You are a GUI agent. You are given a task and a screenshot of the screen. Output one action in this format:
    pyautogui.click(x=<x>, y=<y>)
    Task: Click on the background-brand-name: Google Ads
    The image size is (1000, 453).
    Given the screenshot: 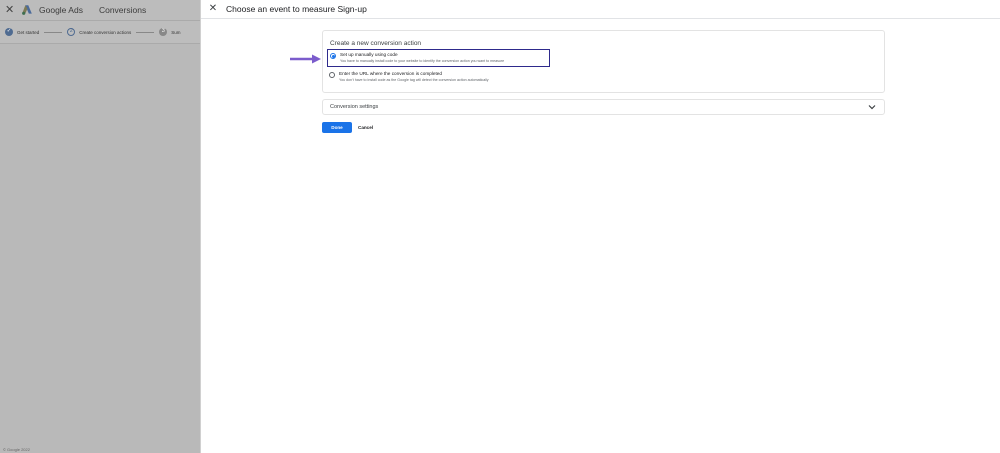 What is the action you would take?
    pyautogui.click(x=61, y=10)
    